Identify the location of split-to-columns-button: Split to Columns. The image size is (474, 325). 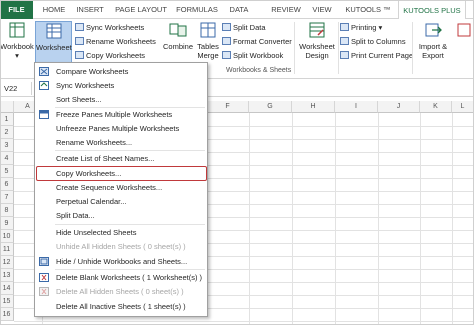
(373, 42).